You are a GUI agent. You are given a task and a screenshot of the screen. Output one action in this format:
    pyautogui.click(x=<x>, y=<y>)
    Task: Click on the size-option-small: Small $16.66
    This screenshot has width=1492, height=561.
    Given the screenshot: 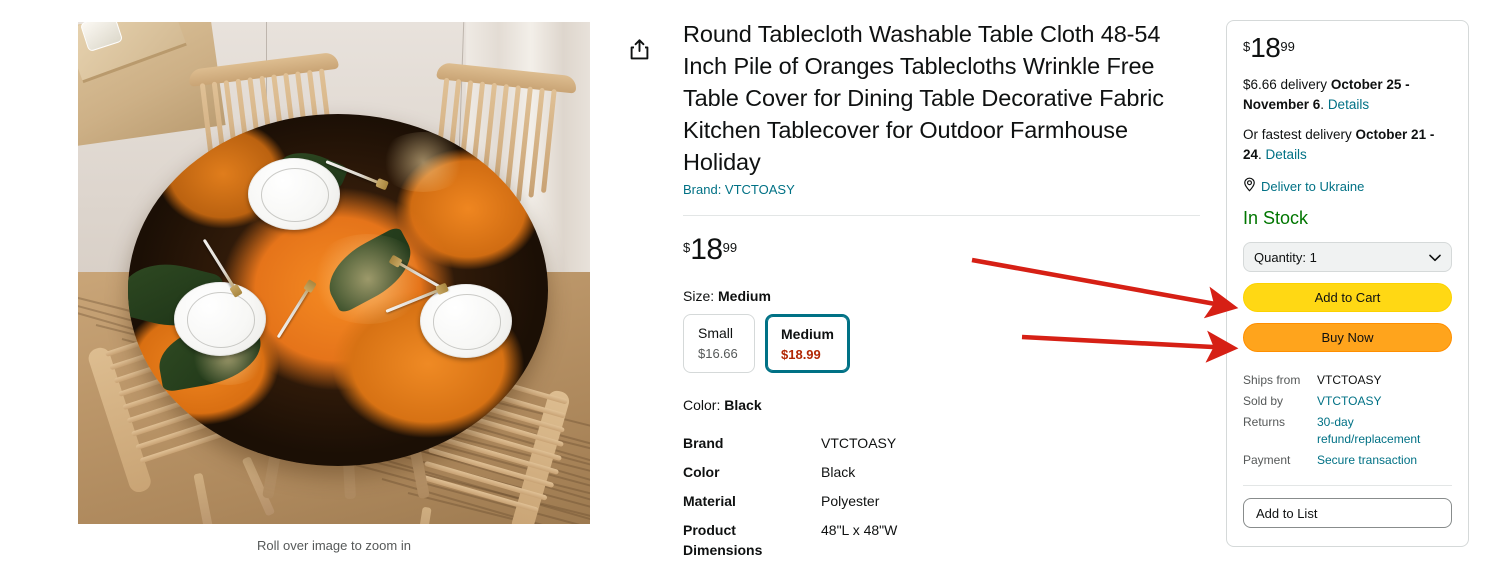 What is the action you would take?
    pyautogui.click(x=719, y=344)
    